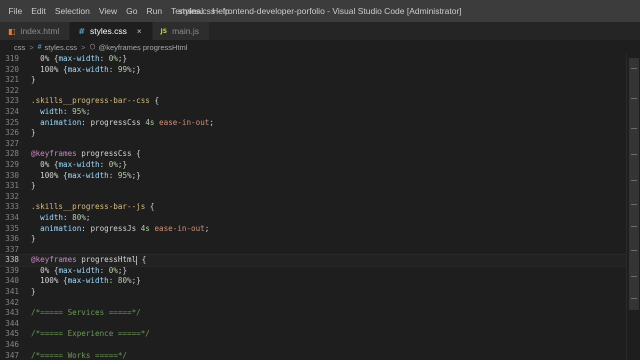 The height and width of the screenshot is (360, 640). Describe the element at coordinates (49, 281) in the screenshot. I see `code-token: 100% {` at that location.